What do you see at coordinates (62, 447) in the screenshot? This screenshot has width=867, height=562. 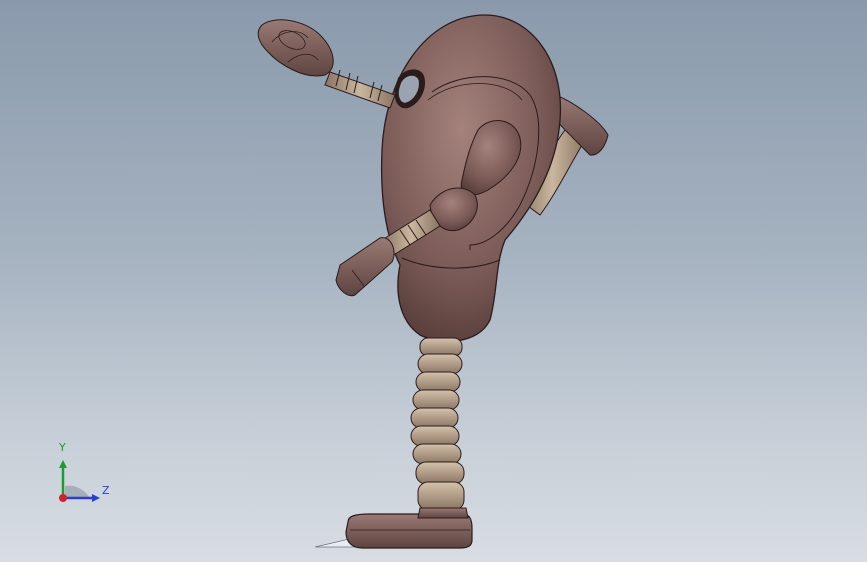 I see `y-axis-label: Y` at bounding box center [62, 447].